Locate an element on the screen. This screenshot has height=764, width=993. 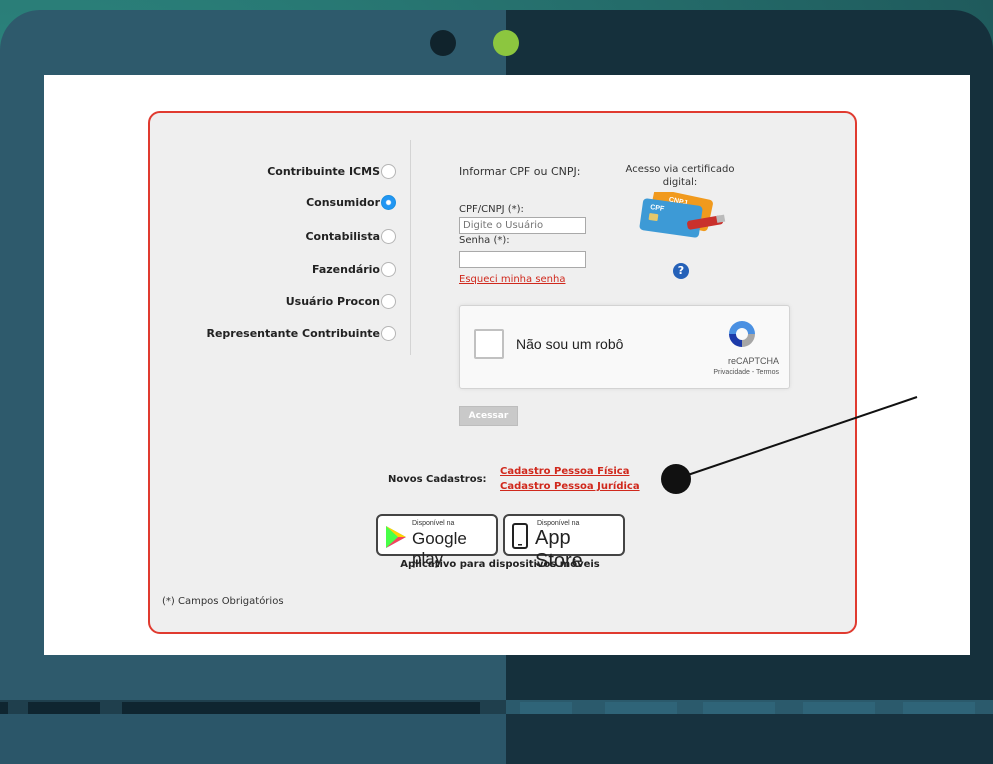
annotation-pointer is located at coordinates (789, 445).